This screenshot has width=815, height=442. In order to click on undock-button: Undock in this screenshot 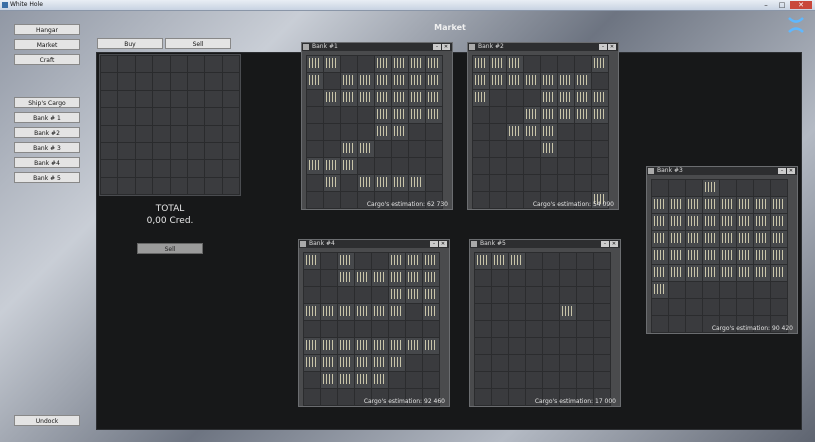, I will do `click(47, 420)`.